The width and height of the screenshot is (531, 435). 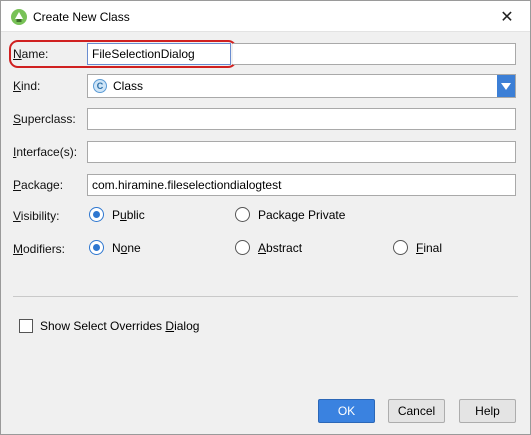 What do you see at coordinates (31, 54) in the screenshot?
I see `name-label: Name:` at bounding box center [31, 54].